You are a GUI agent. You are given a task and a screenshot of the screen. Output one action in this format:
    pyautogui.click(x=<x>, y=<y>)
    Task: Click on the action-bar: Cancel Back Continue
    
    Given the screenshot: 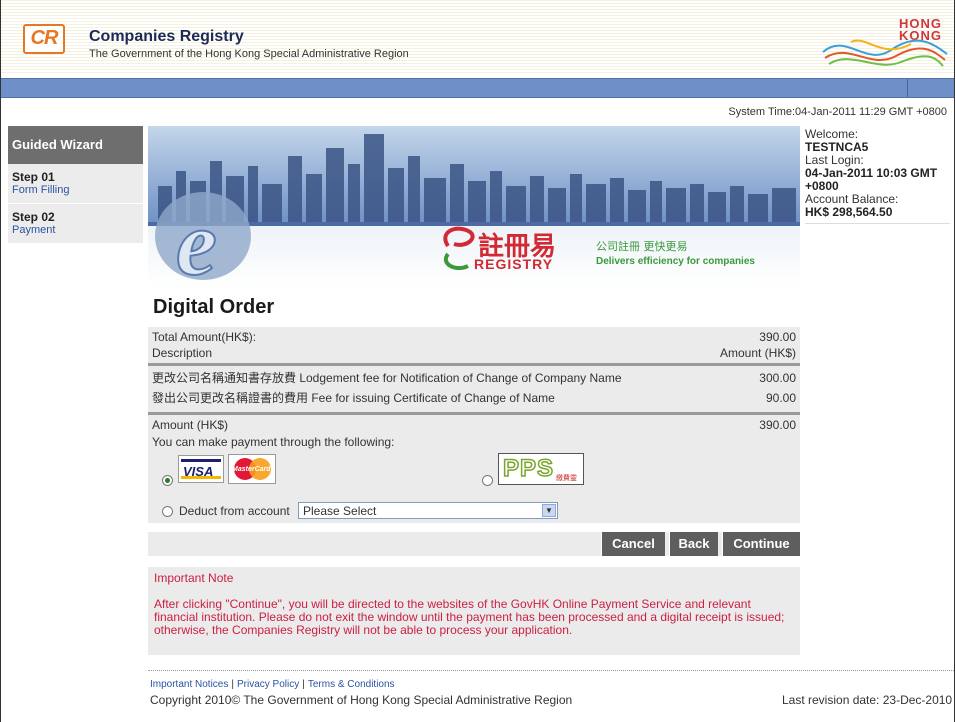 What is the action you would take?
    pyautogui.click(x=474, y=544)
    